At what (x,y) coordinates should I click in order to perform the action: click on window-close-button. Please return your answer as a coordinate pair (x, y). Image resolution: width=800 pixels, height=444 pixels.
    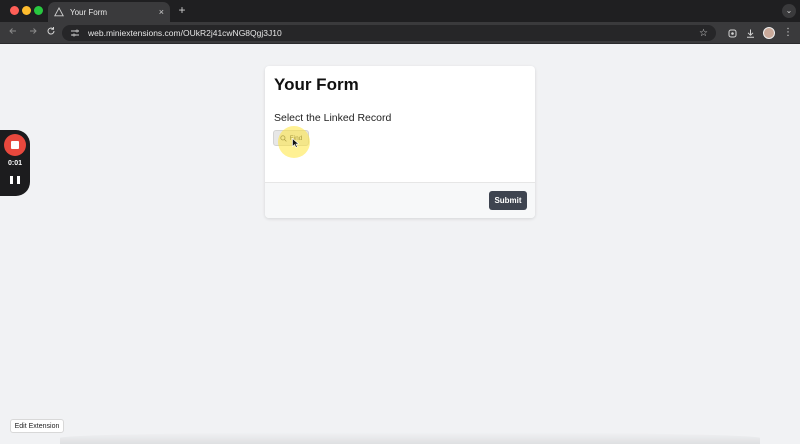
    Looking at the image, I should click on (14, 10).